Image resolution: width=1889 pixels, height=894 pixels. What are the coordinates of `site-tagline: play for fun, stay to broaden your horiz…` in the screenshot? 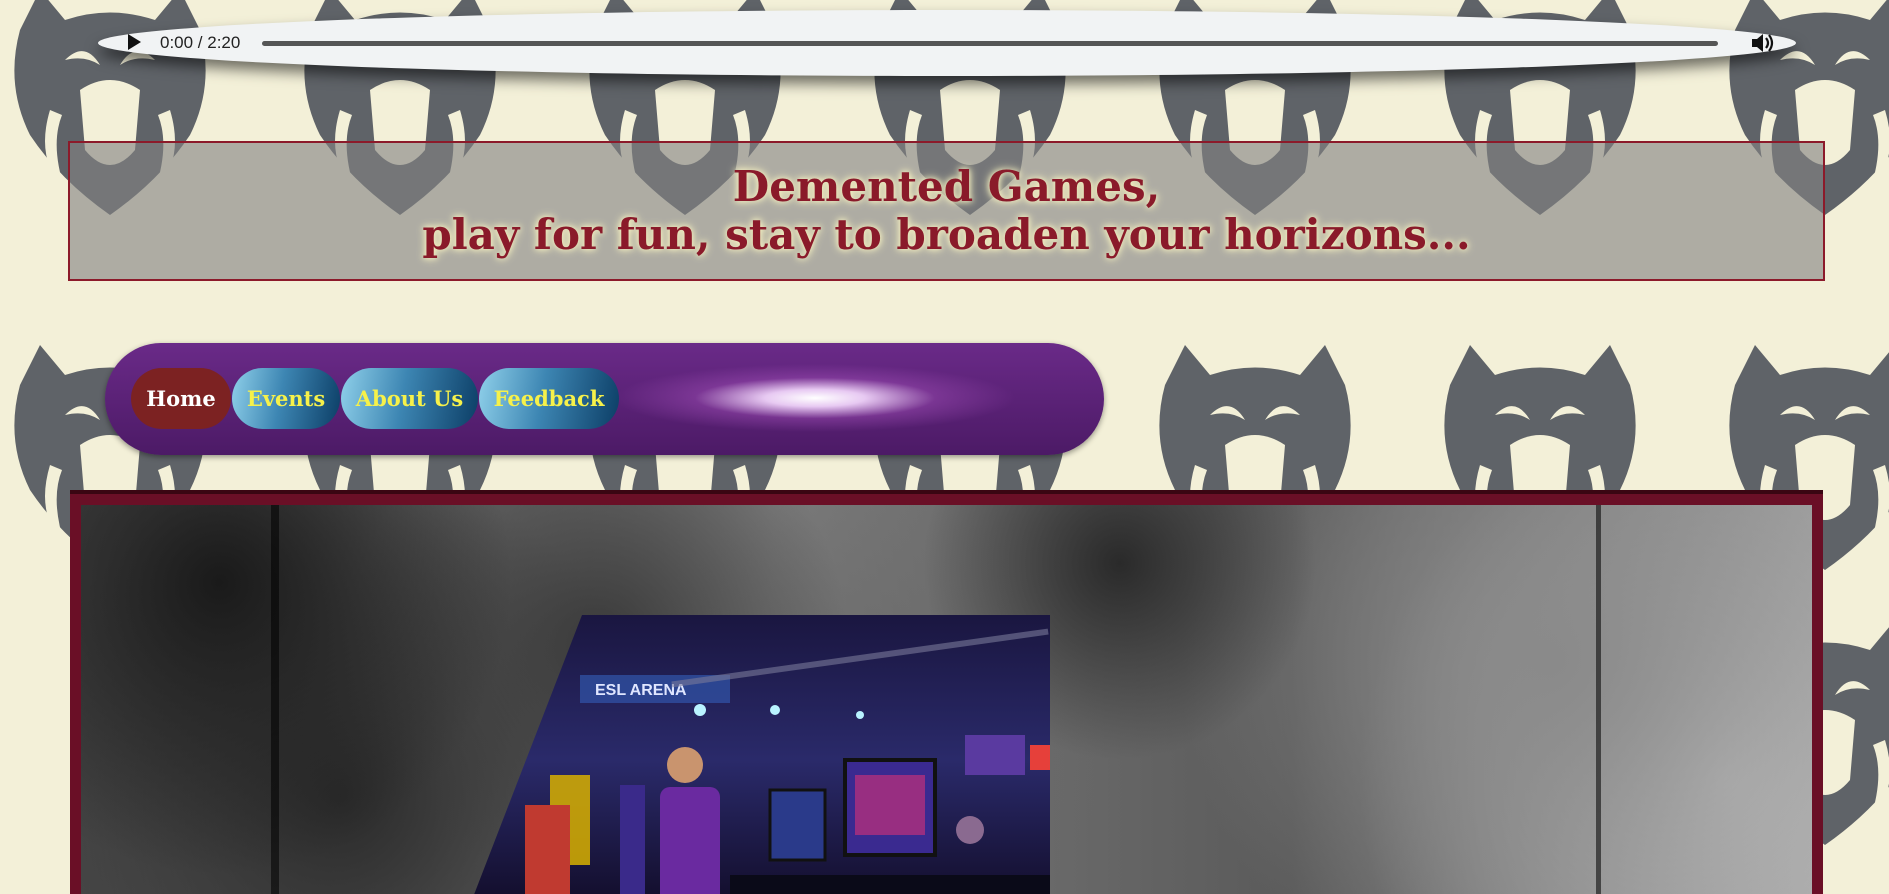 It's located at (946, 234).